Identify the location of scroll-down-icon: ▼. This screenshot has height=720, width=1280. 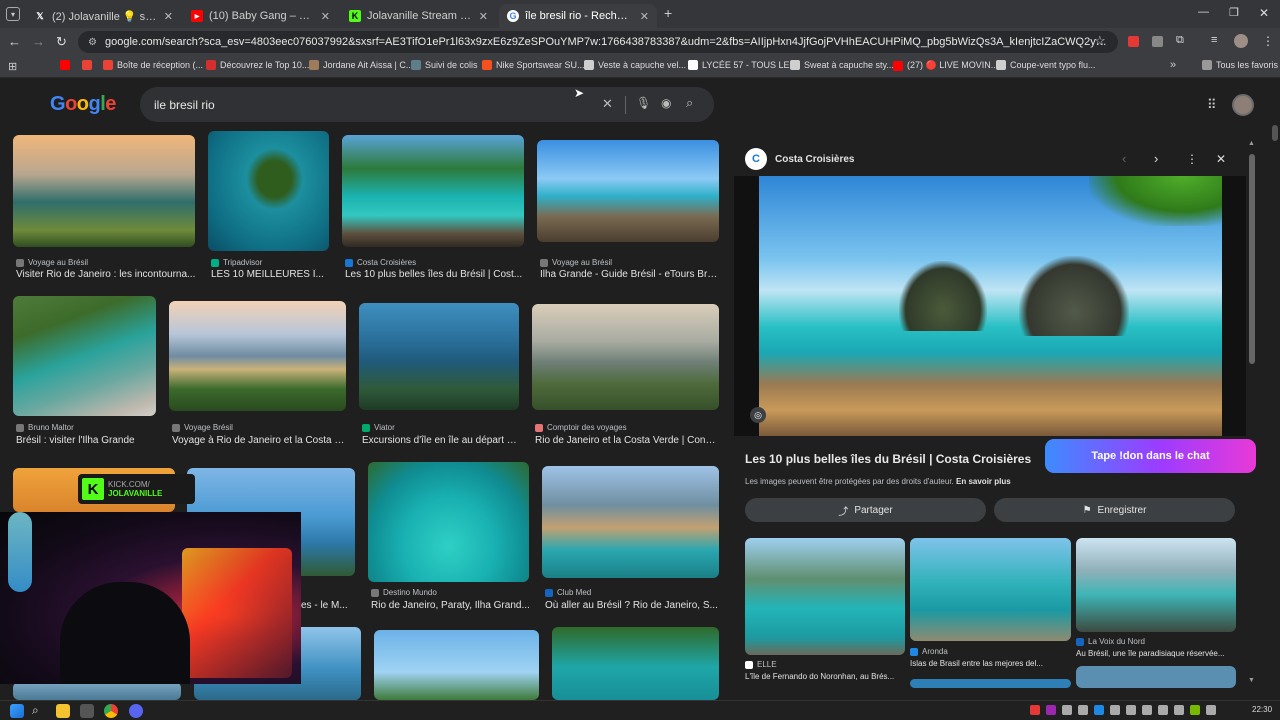
(1251, 680).